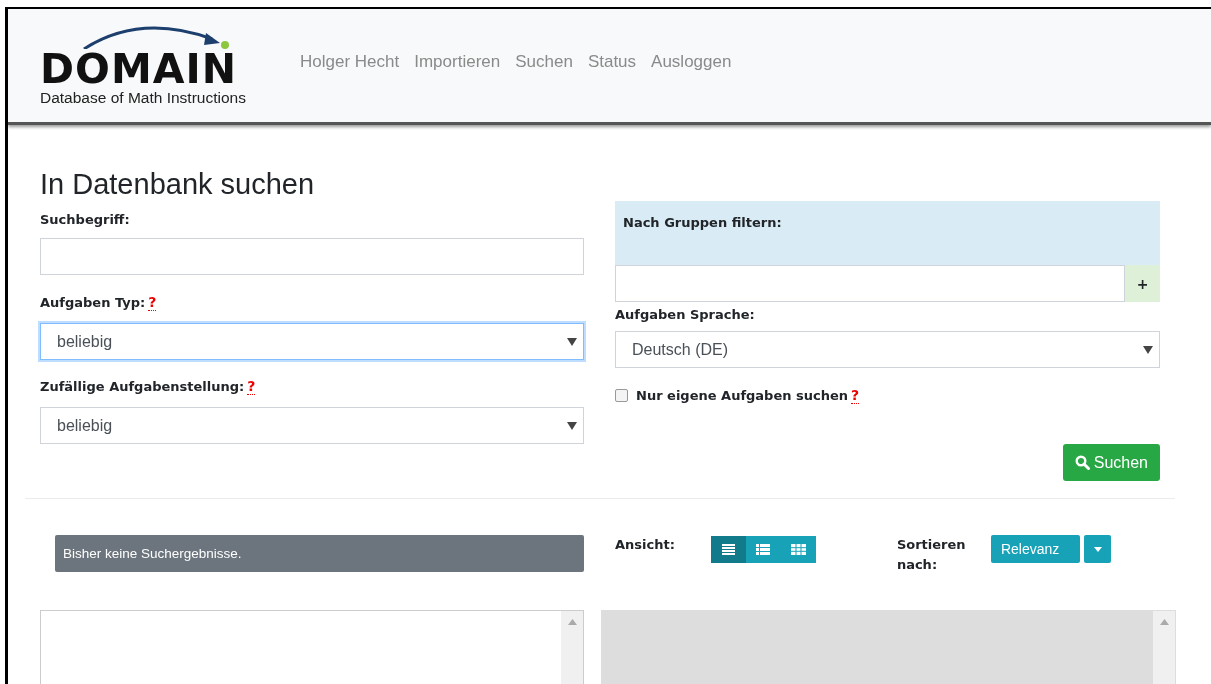 This screenshot has width=1211, height=684. Describe the element at coordinates (870, 283) in the screenshot. I see `group-field` at that location.